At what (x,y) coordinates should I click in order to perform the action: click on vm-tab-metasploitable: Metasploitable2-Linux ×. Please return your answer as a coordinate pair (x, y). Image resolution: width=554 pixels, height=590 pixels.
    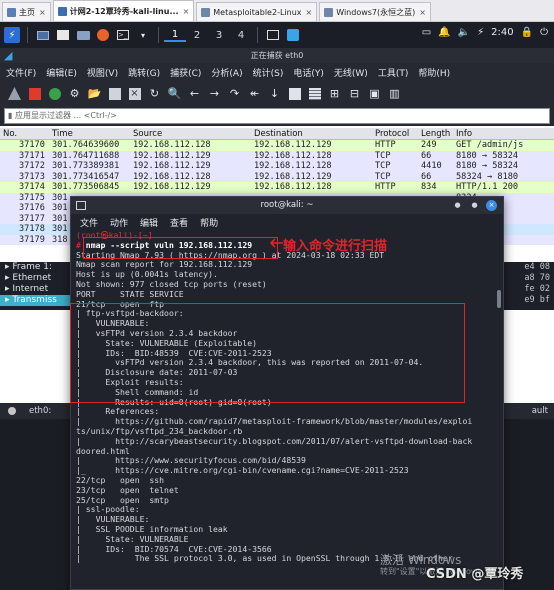
    Looking at the image, I should click on (257, 11).